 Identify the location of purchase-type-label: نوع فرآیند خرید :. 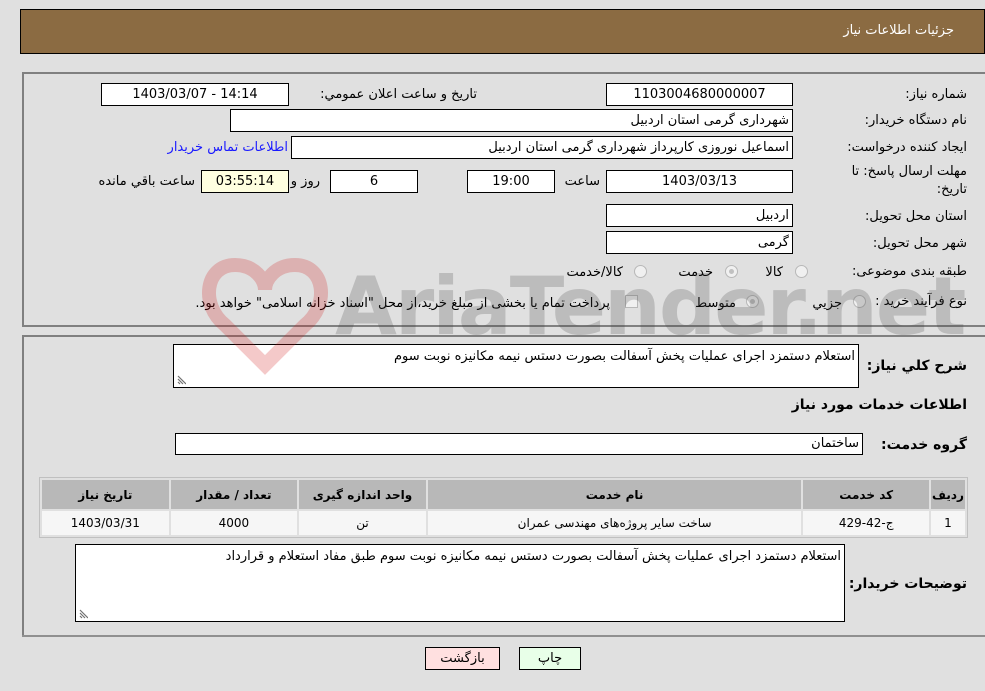
(921, 301).